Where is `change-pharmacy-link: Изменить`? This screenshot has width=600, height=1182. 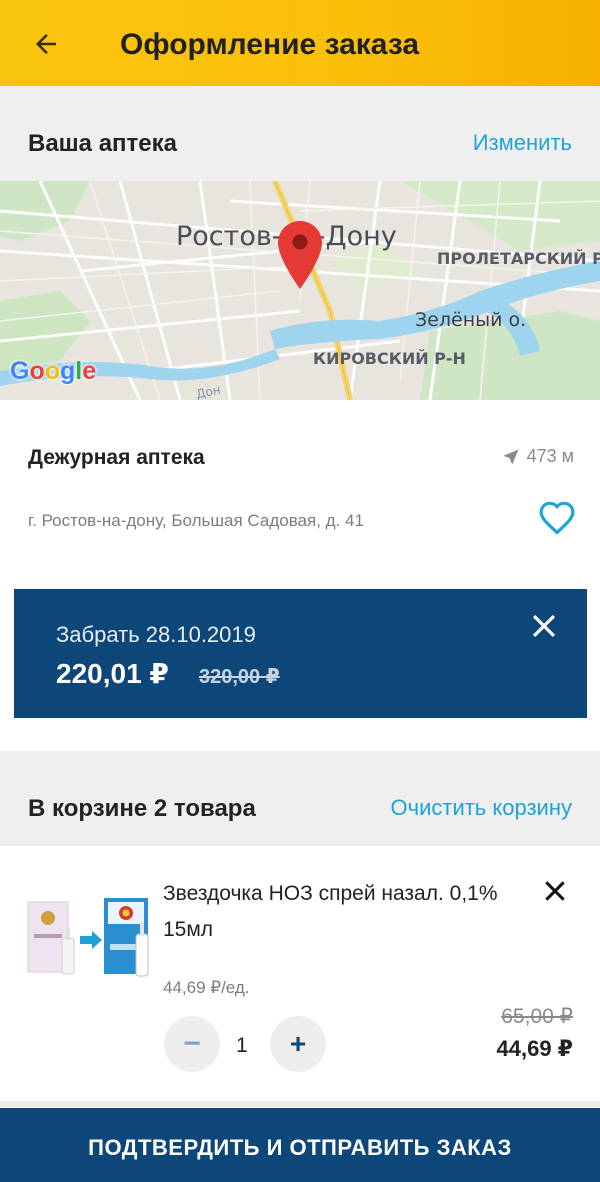 change-pharmacy-link: Изменить is located at coordinates (522, 143).